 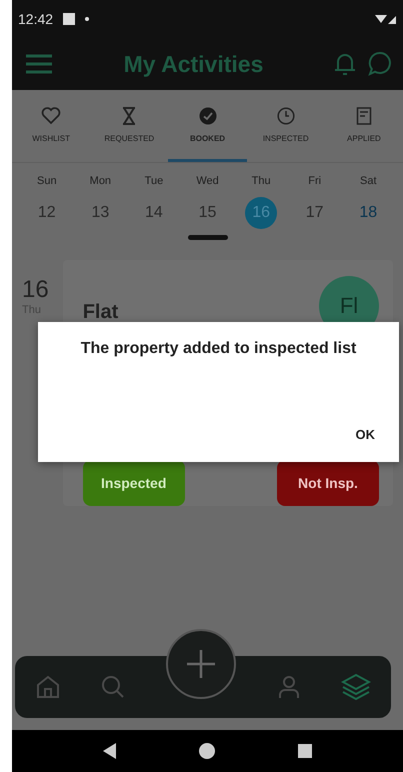 I want to click on date-number: 17, so click(x=314, y=213).